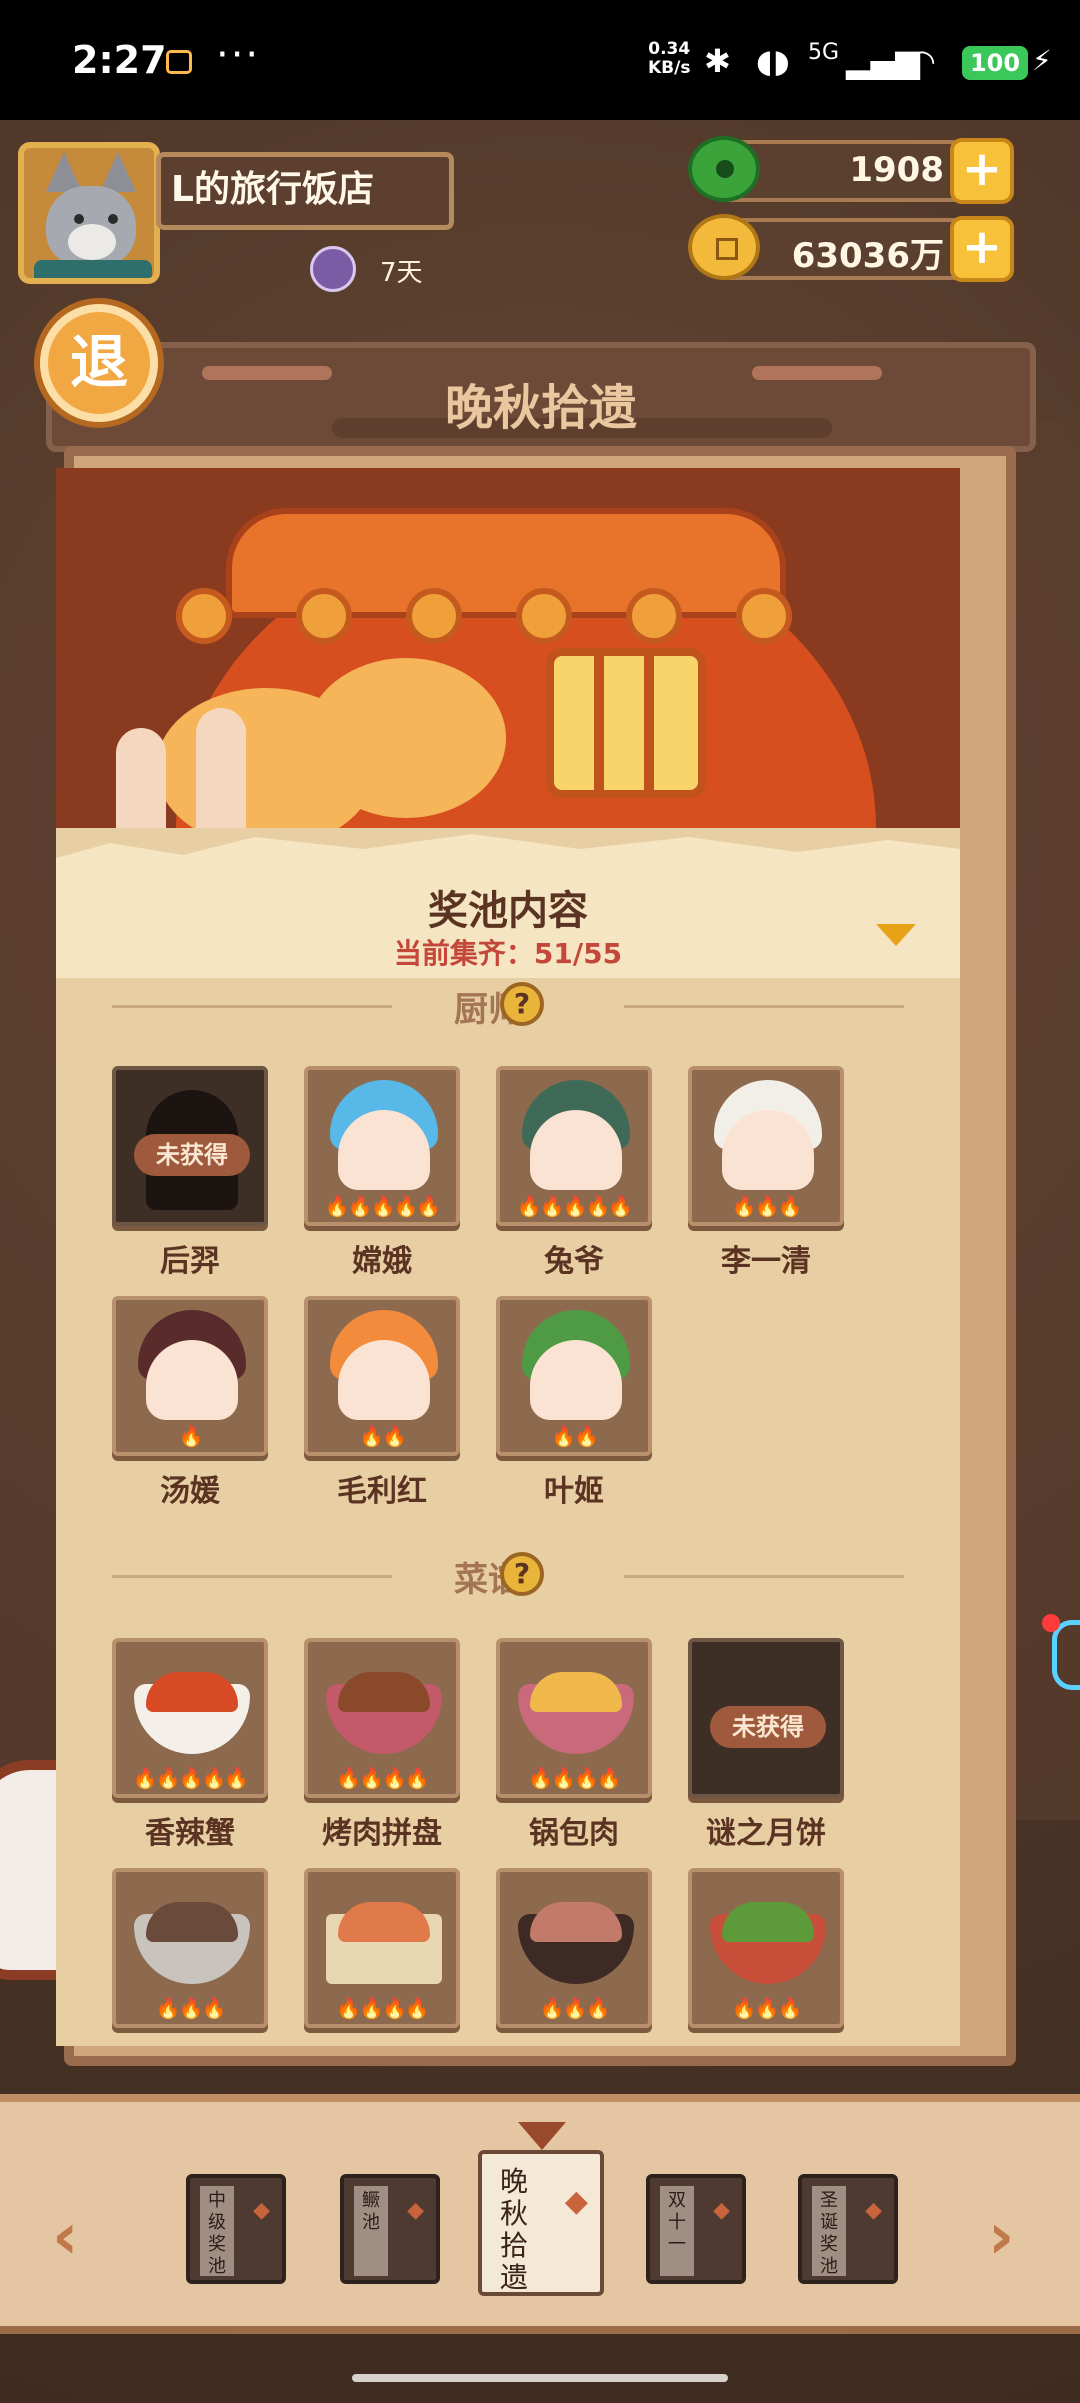  Describe the element at coordinates (766, 1261) in the screenshot. I see `chef-name: 李一清` at that location.